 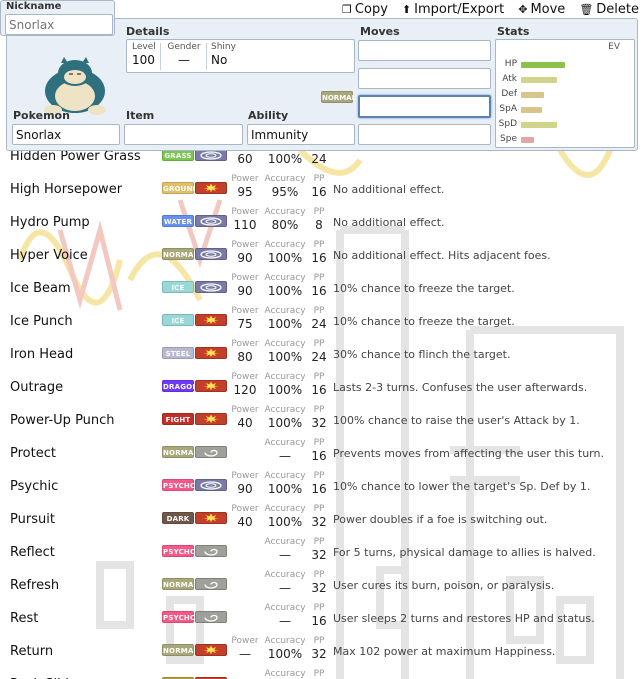 What do you see at coordinates (510, 64) in the screenshot?
I see `stat-label: HP` at bounding box center [510, 64].